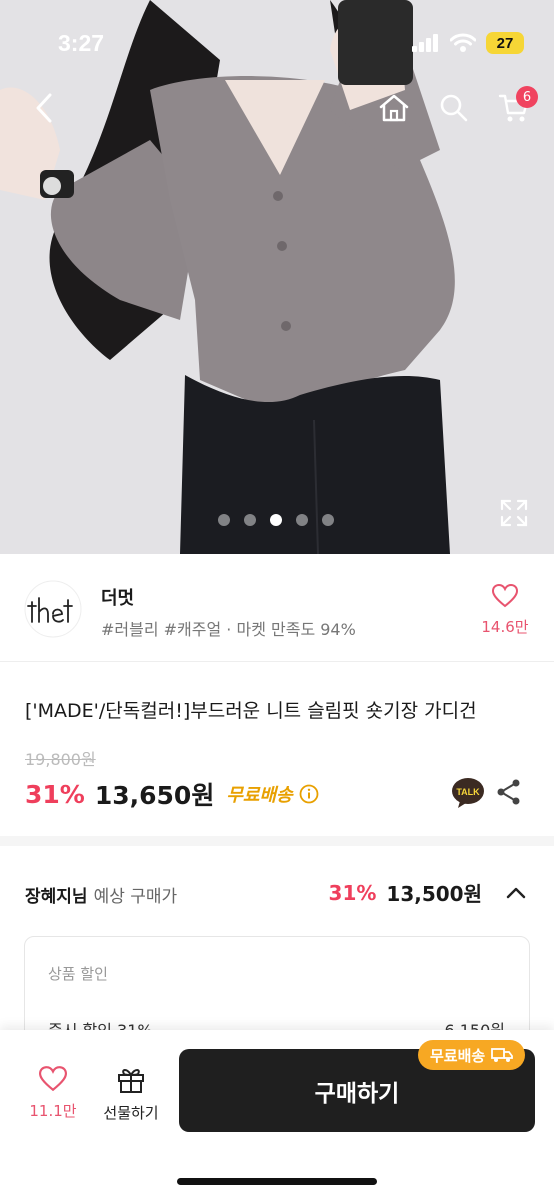 This screenshot has width=554, height=1200. Describe the element at coordinates (53, 1093) in the screenshot. I see `wish-button: 11.1만` at that location.